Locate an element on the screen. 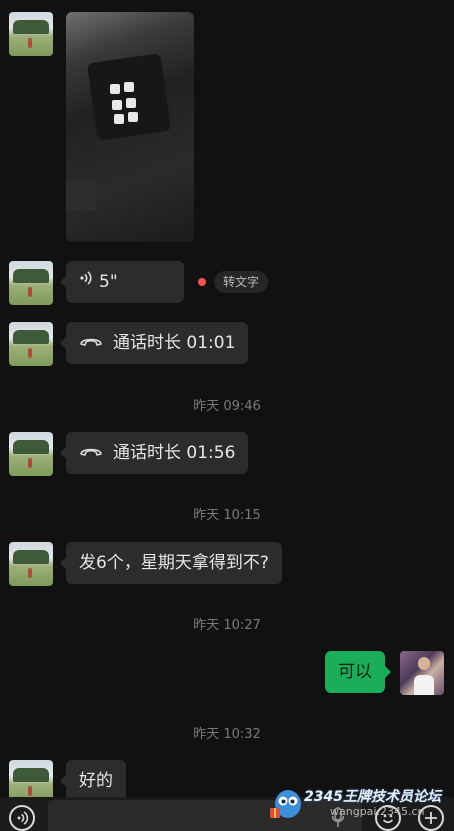  timestamp: 昨天 10:15 is located at coordinates (227, 515).